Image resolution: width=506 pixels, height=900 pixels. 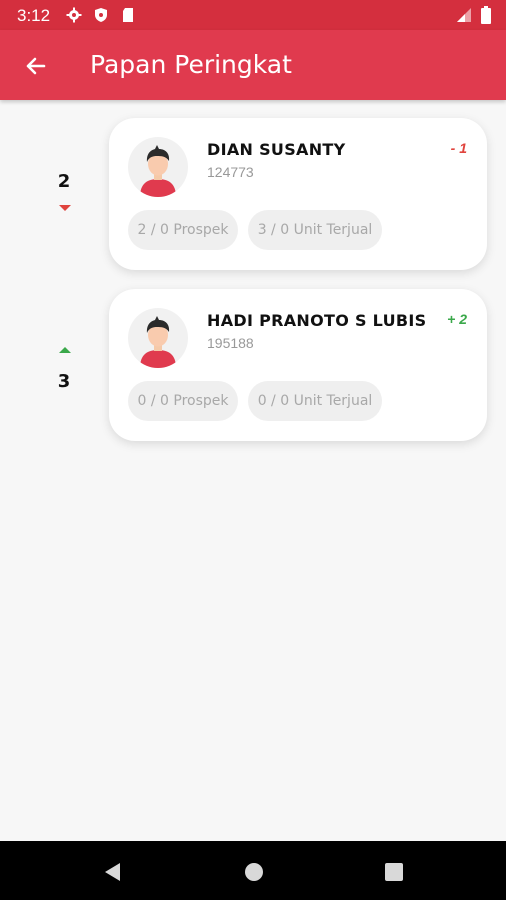 I want to click on trend-up-icon, so click(x=65, y=350).